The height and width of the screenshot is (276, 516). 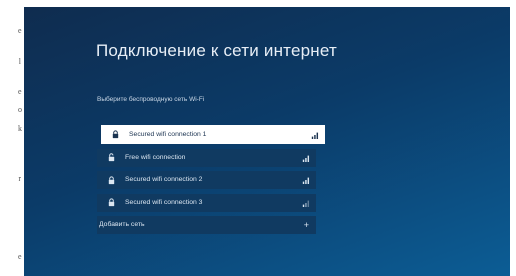 I want to click on network-row-secured-1: Secured wifi connection 1, so click(x=213, y=134).